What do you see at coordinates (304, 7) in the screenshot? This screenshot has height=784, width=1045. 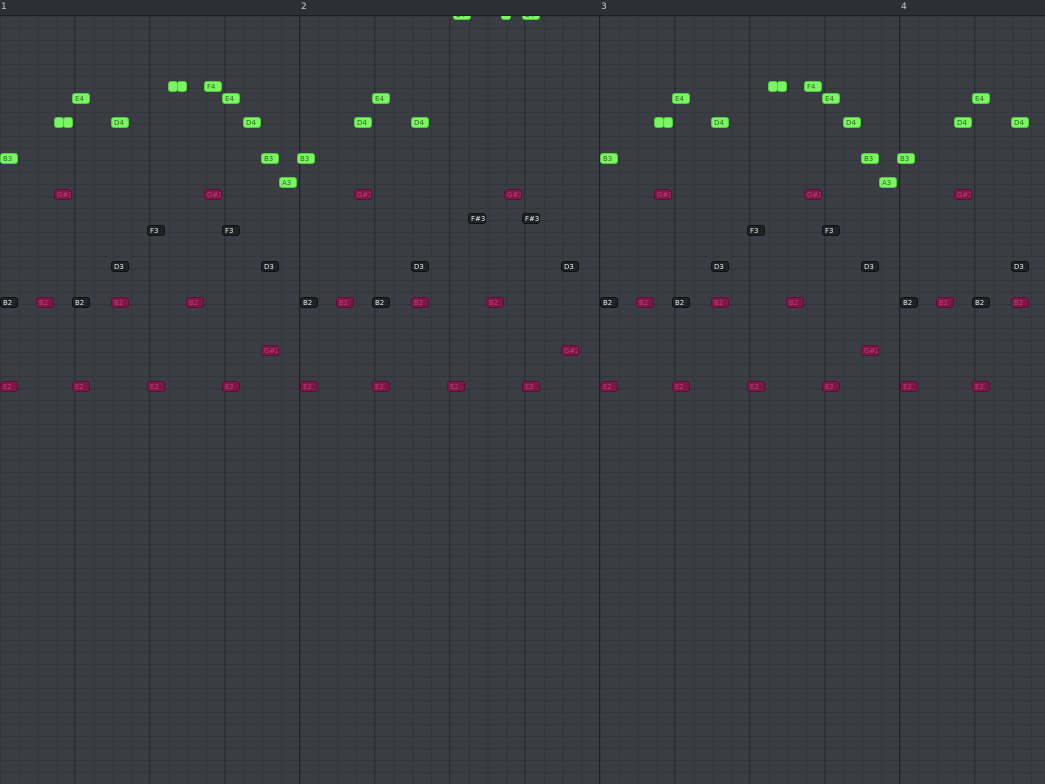 I see `bar-number-2: 2` at bounding box center [304, 7].